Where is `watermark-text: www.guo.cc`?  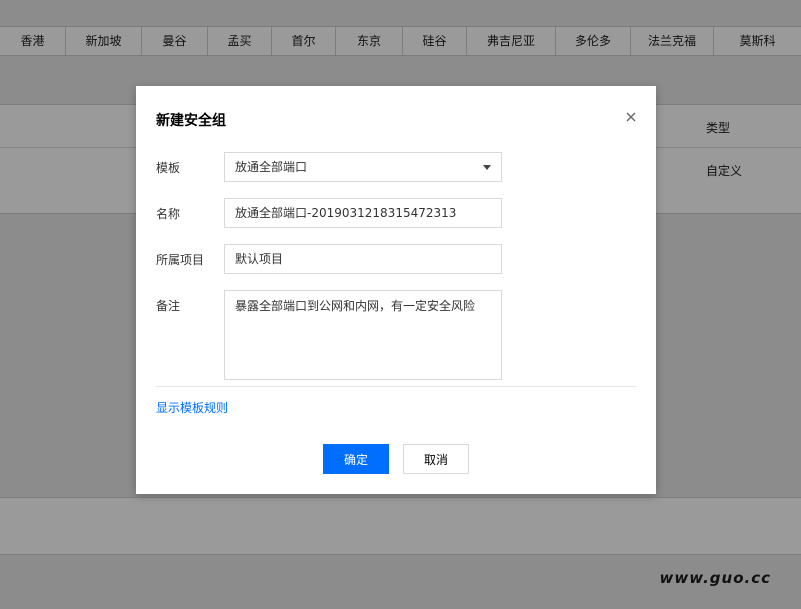 watermark-text: www.guo.cc is located at coordinates (715, 578).